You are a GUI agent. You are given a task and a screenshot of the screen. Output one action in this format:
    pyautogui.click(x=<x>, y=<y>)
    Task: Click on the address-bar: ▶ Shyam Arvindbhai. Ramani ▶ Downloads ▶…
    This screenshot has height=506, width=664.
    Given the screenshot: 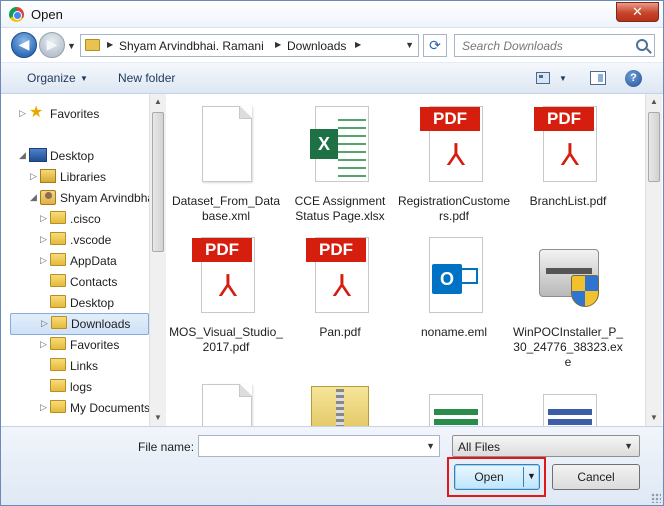 What is the action you would take?
    pyautogui.click(x=249, y=45)
    